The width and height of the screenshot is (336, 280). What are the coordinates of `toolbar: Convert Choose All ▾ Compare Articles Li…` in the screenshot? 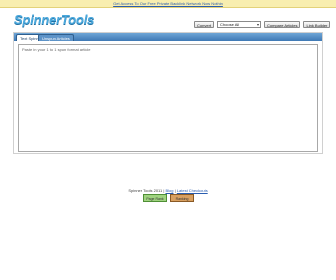 It's located at (262, 24).